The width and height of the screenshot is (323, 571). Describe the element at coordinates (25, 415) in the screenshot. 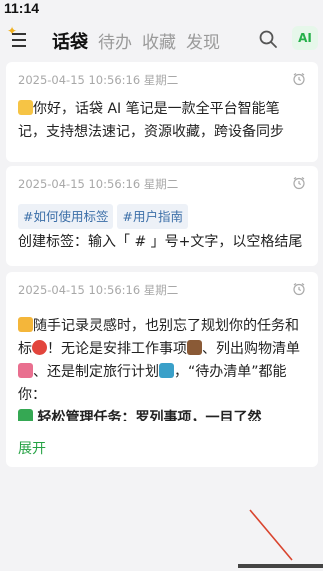

I see `check-box-icon` at that location.